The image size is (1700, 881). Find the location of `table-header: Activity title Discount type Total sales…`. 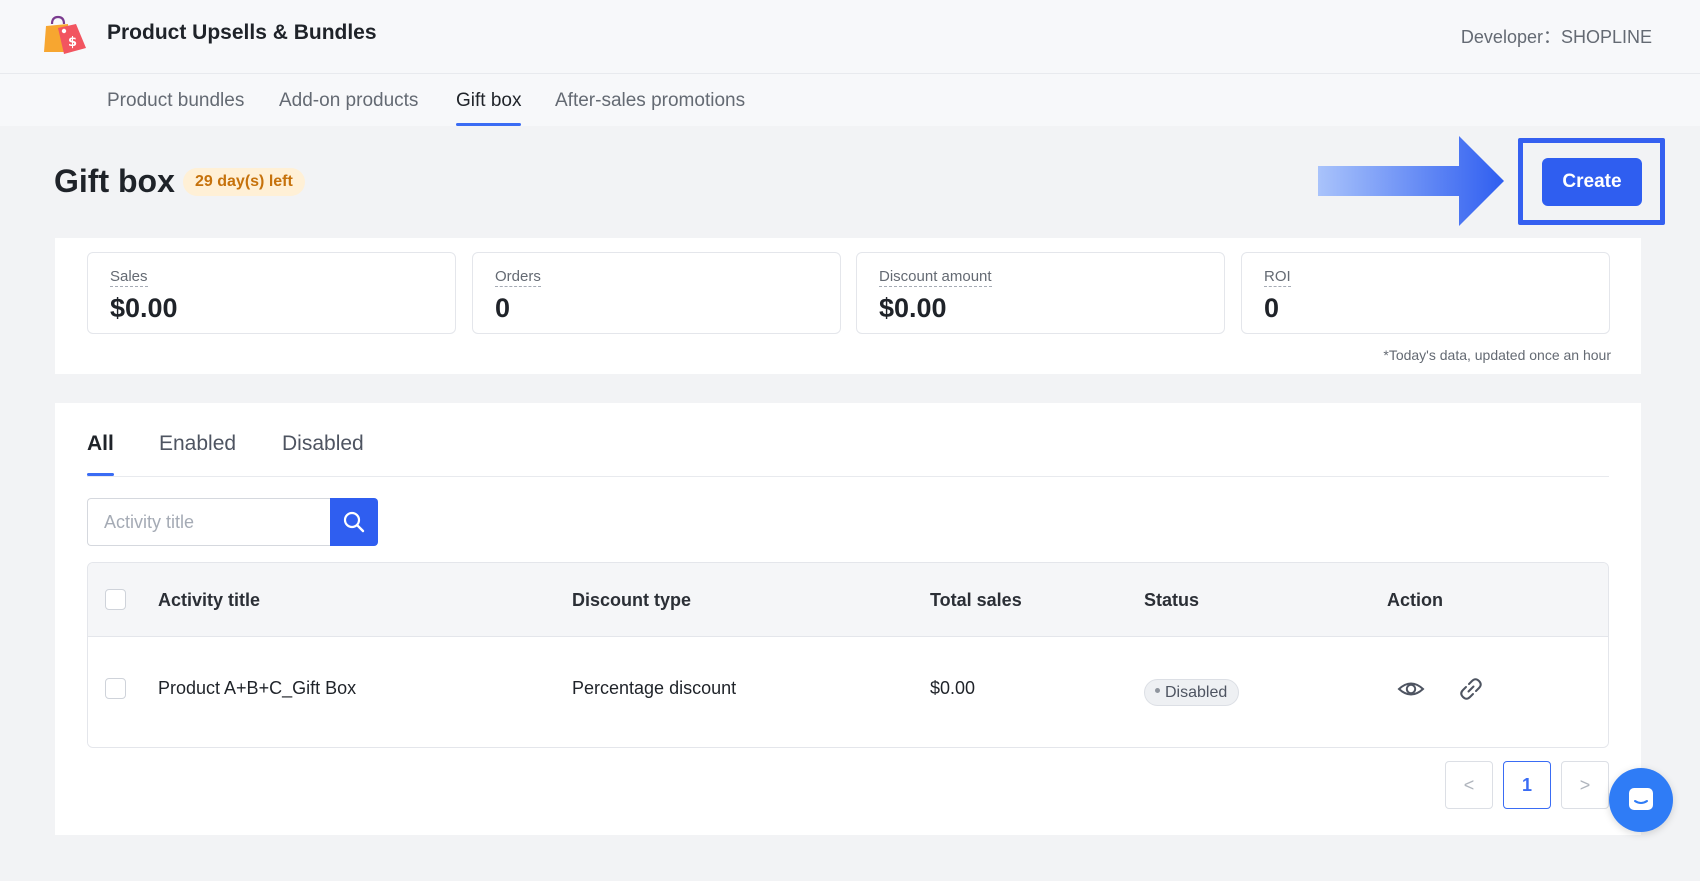

table-header: Activity title Discount type Total sales… is located at coordinates (848, 600).